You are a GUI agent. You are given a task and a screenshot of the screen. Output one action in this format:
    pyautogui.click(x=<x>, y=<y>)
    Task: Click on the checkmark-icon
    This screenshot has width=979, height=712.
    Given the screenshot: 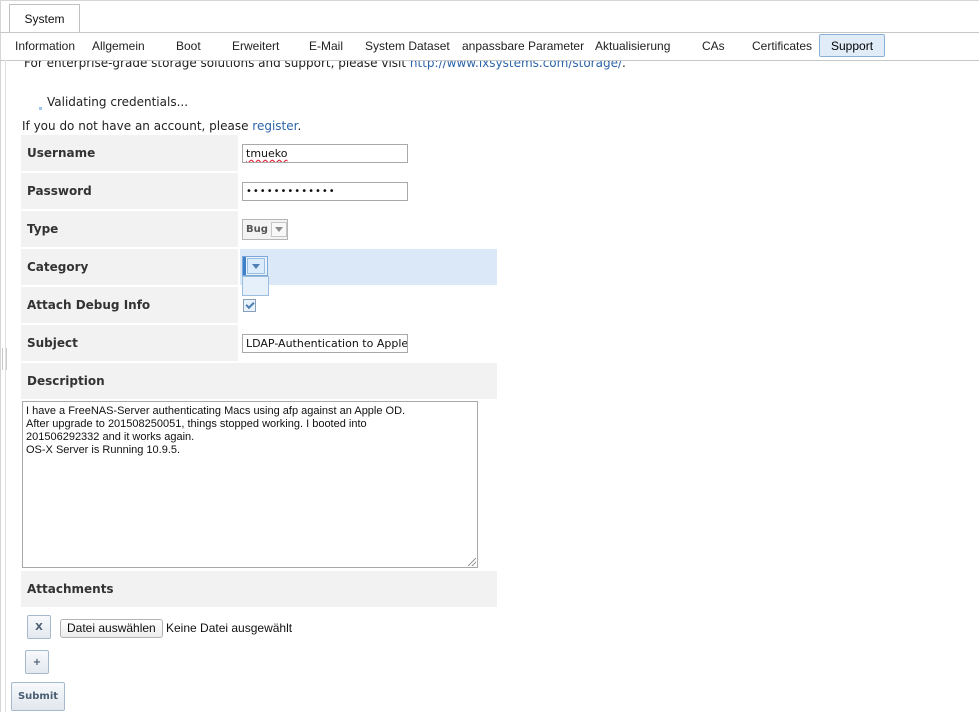 What is the action you would take?
    pyautogui.click(x=249, y=304)
    